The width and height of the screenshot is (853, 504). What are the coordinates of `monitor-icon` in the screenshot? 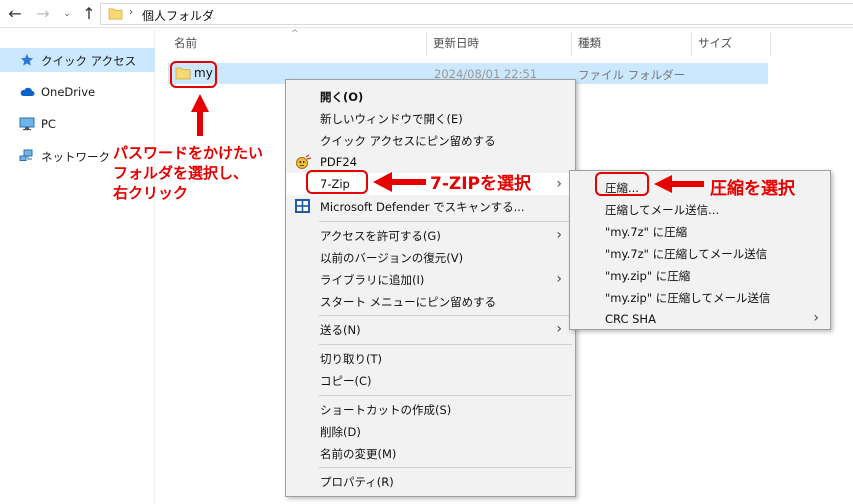 It's located at (27, 124).